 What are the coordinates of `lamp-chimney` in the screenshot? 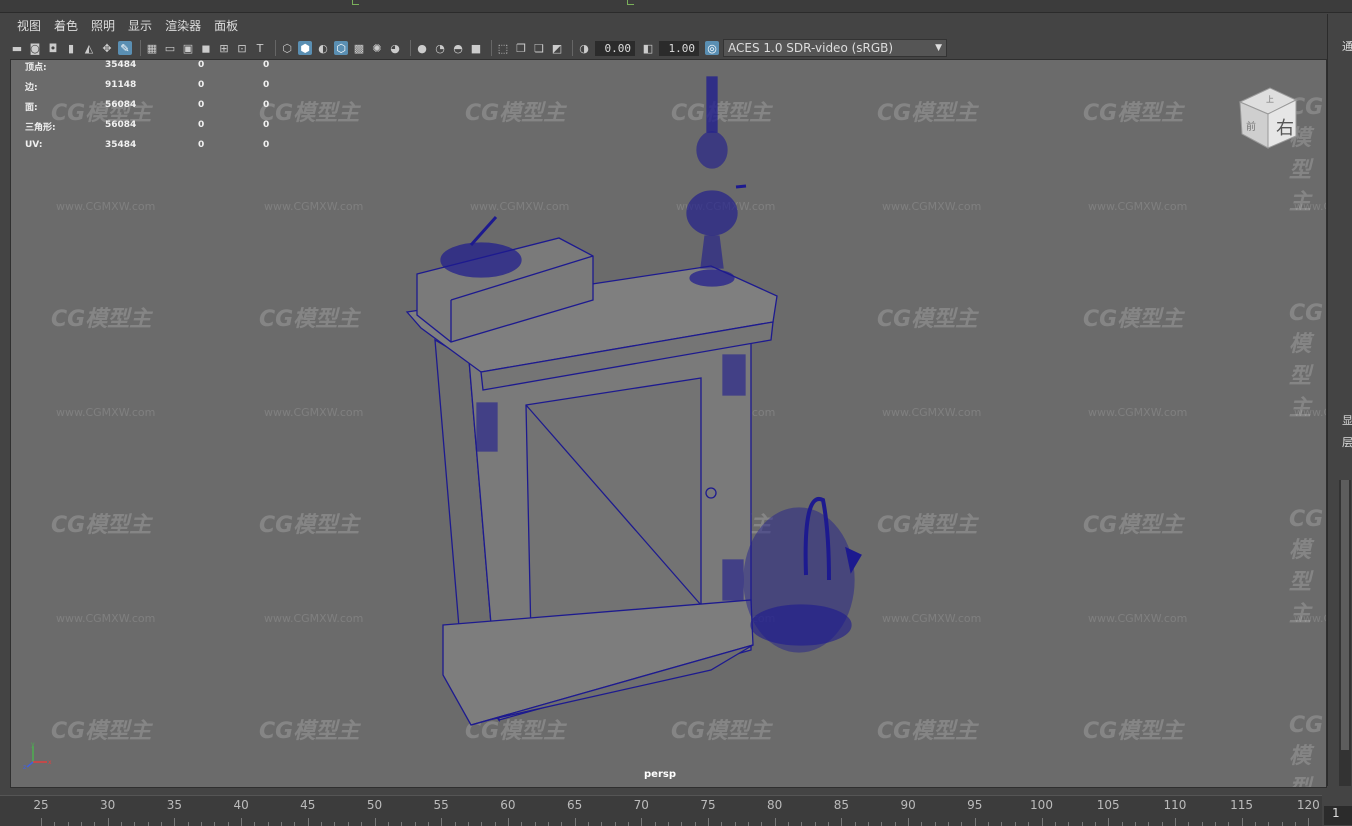 It's located at (712, 104).